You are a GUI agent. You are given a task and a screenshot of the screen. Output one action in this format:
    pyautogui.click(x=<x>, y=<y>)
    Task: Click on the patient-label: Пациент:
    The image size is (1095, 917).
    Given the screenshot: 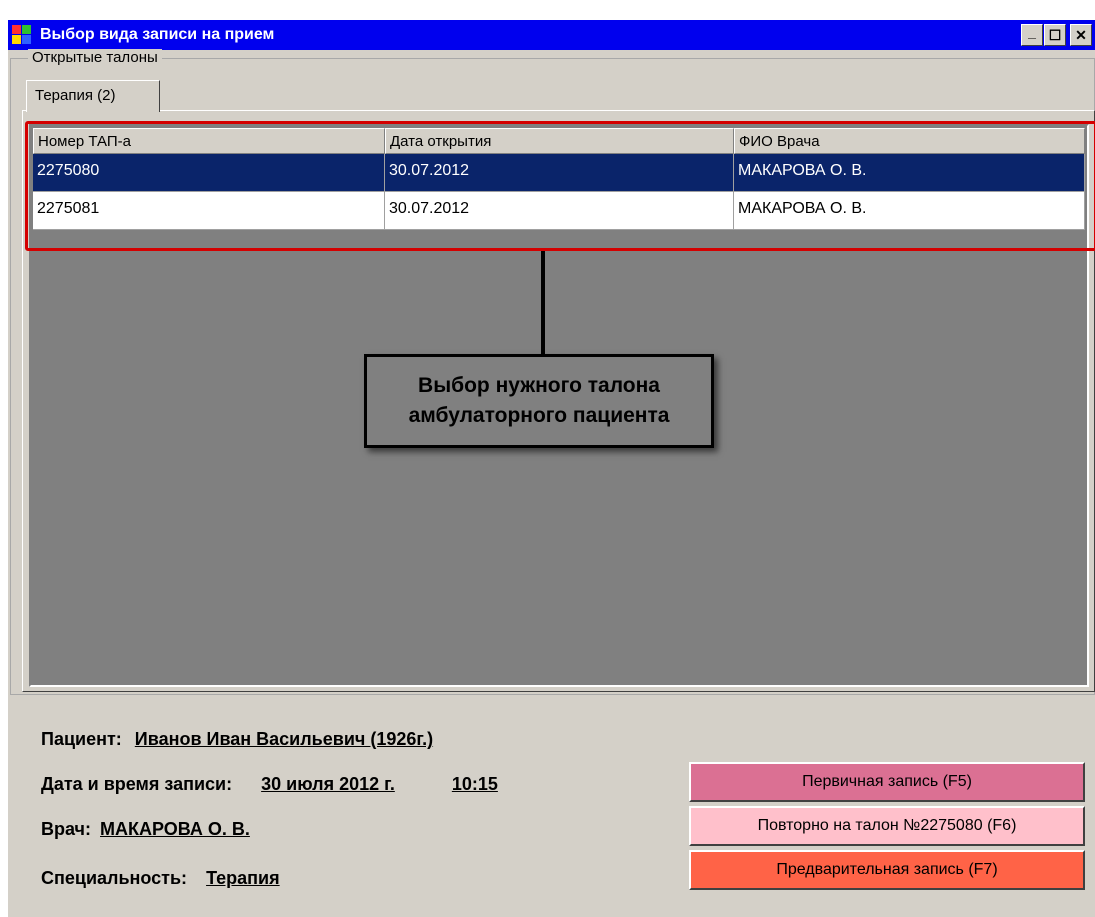 What is the action you would take?
    pyautogui.click(x=81, y=739)
    